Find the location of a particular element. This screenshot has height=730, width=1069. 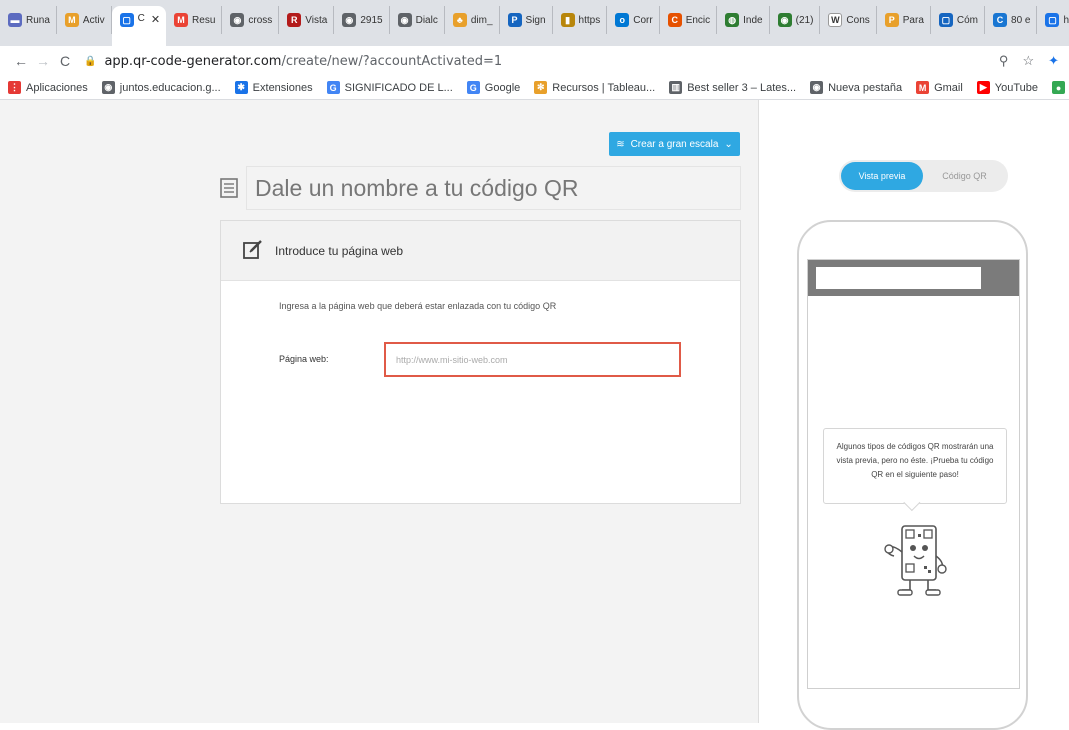

edit-icon is located at coordinates (252, 249).